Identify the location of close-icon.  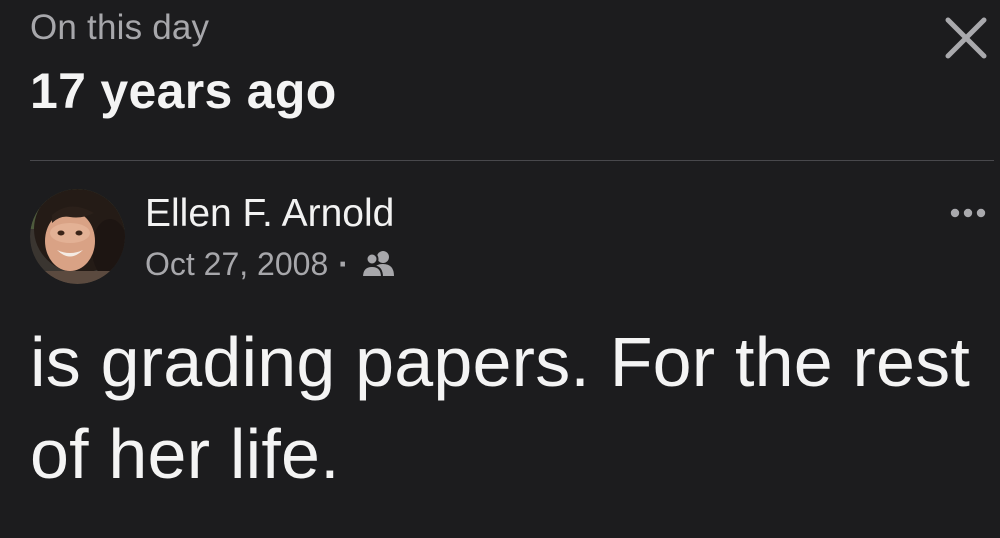
(966, 38).